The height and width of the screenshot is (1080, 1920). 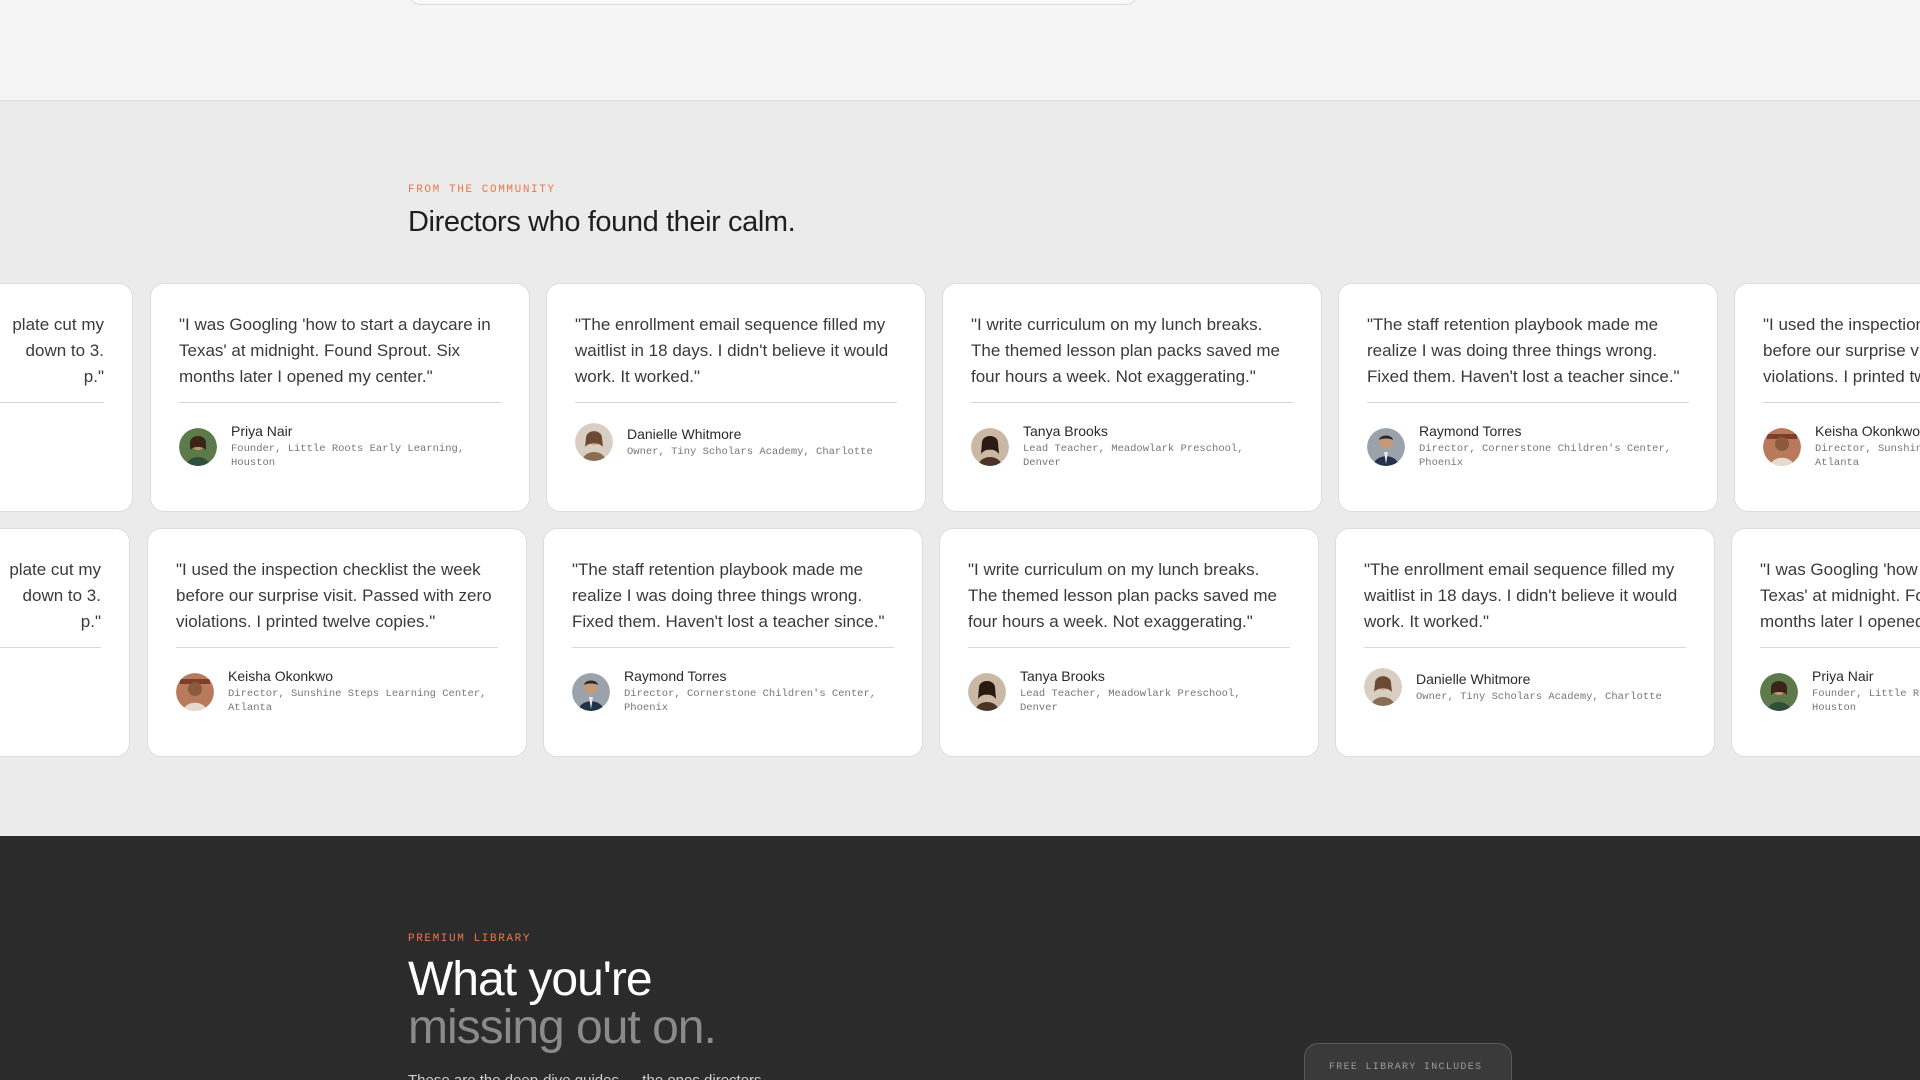 What do you see at coordinates (773, 2) in the screenshot?
I see `top-input-edge` at bounding box center [773, 2].